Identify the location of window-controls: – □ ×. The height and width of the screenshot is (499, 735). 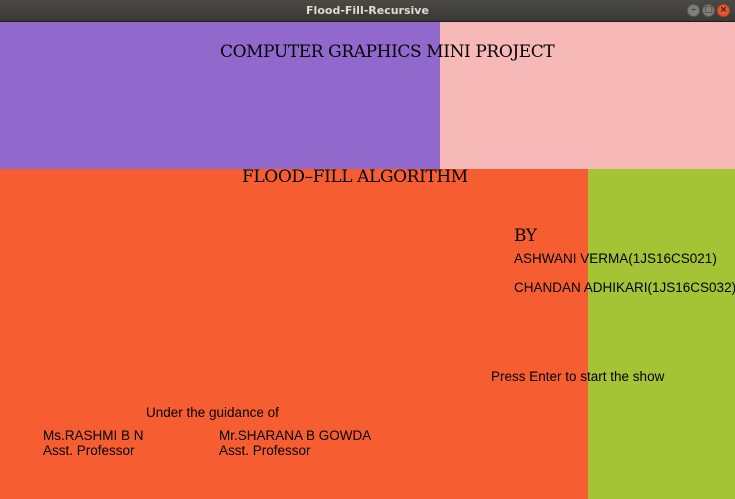
(708, 10).